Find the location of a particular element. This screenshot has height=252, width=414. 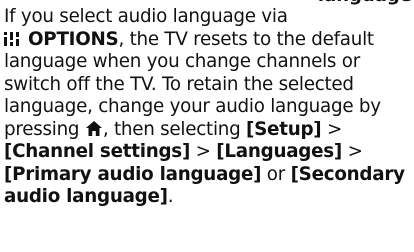

setup-menu-ref: [Setup] is located at coordinates (284, 129).